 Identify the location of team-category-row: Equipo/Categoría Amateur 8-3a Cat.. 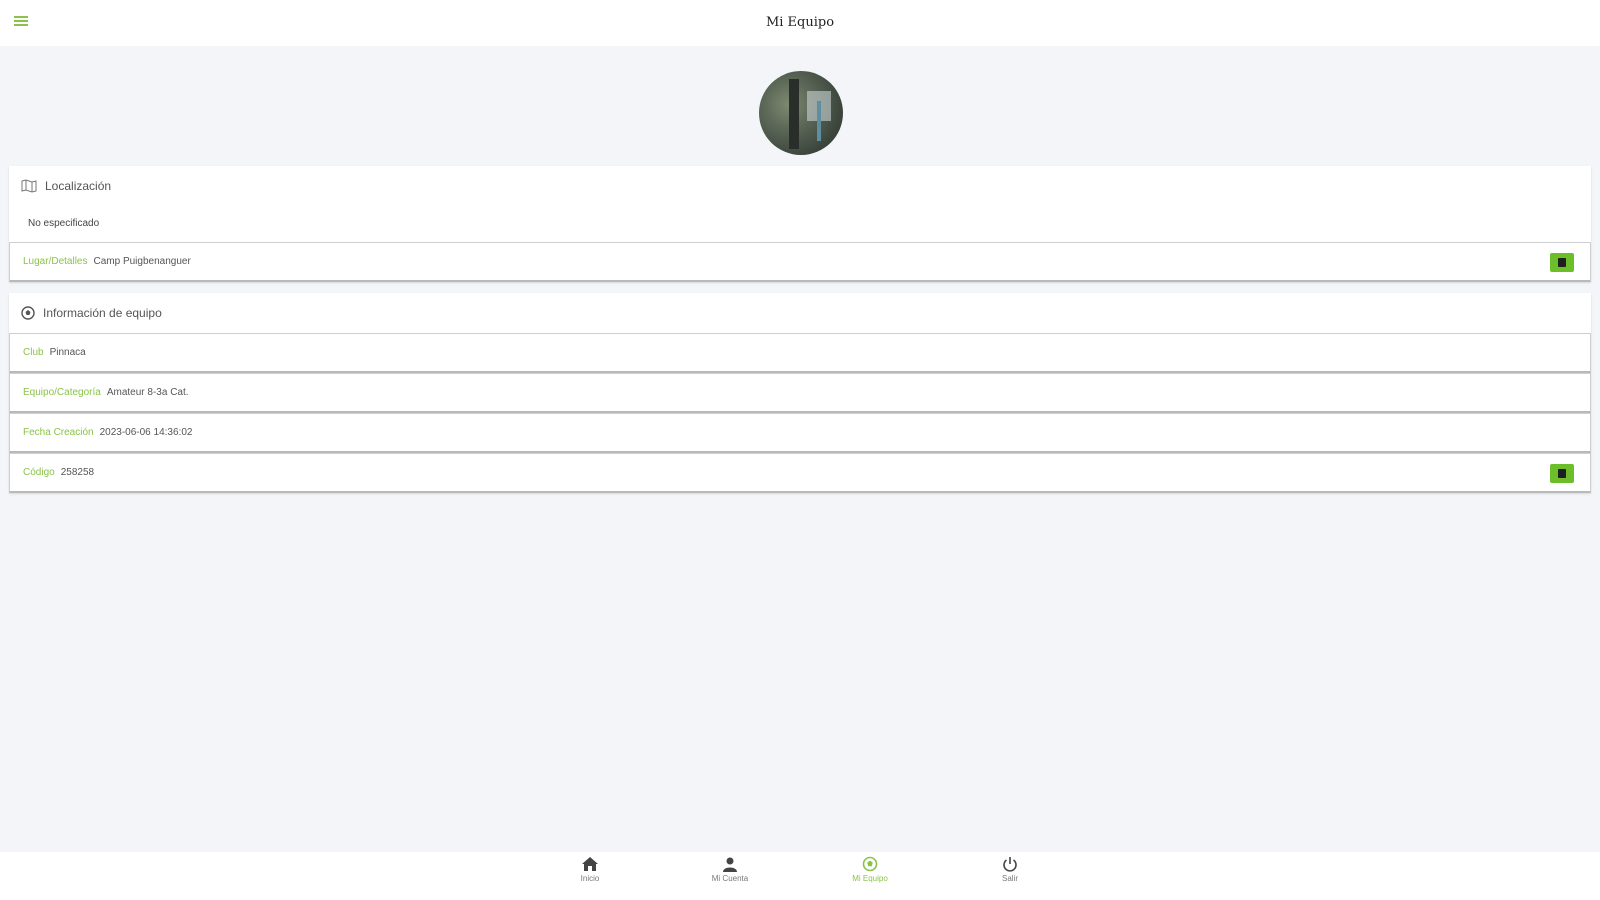
(800, 393).